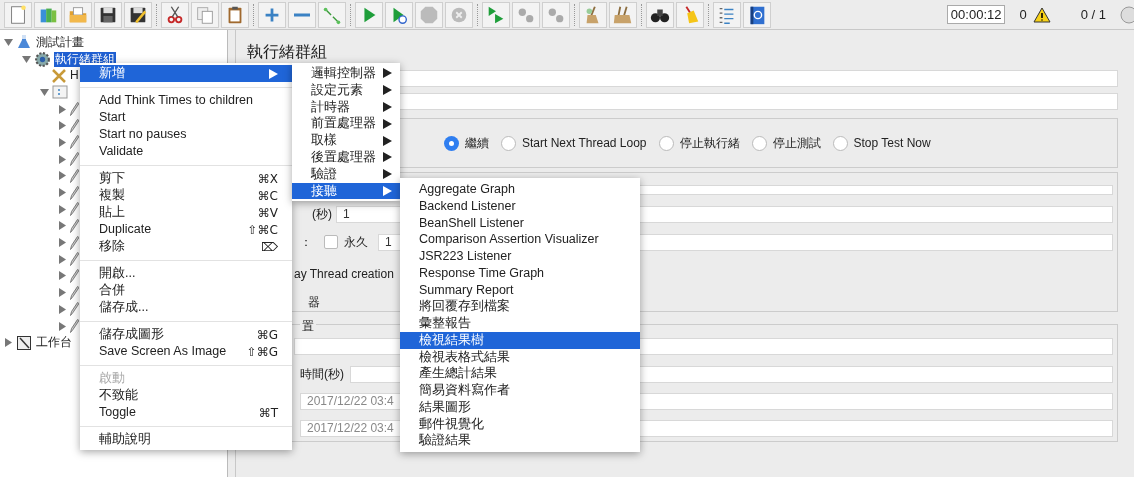  Describe the element at coordinates (269, 247) in the screenshot. I see `shortcut-label: ⌦` at that location.